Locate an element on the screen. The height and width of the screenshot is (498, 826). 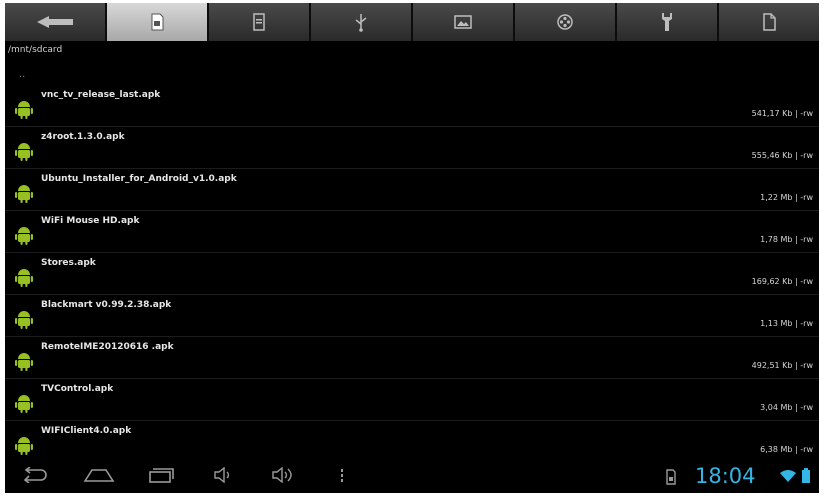
usb-button is located at coordinates (361, 22).